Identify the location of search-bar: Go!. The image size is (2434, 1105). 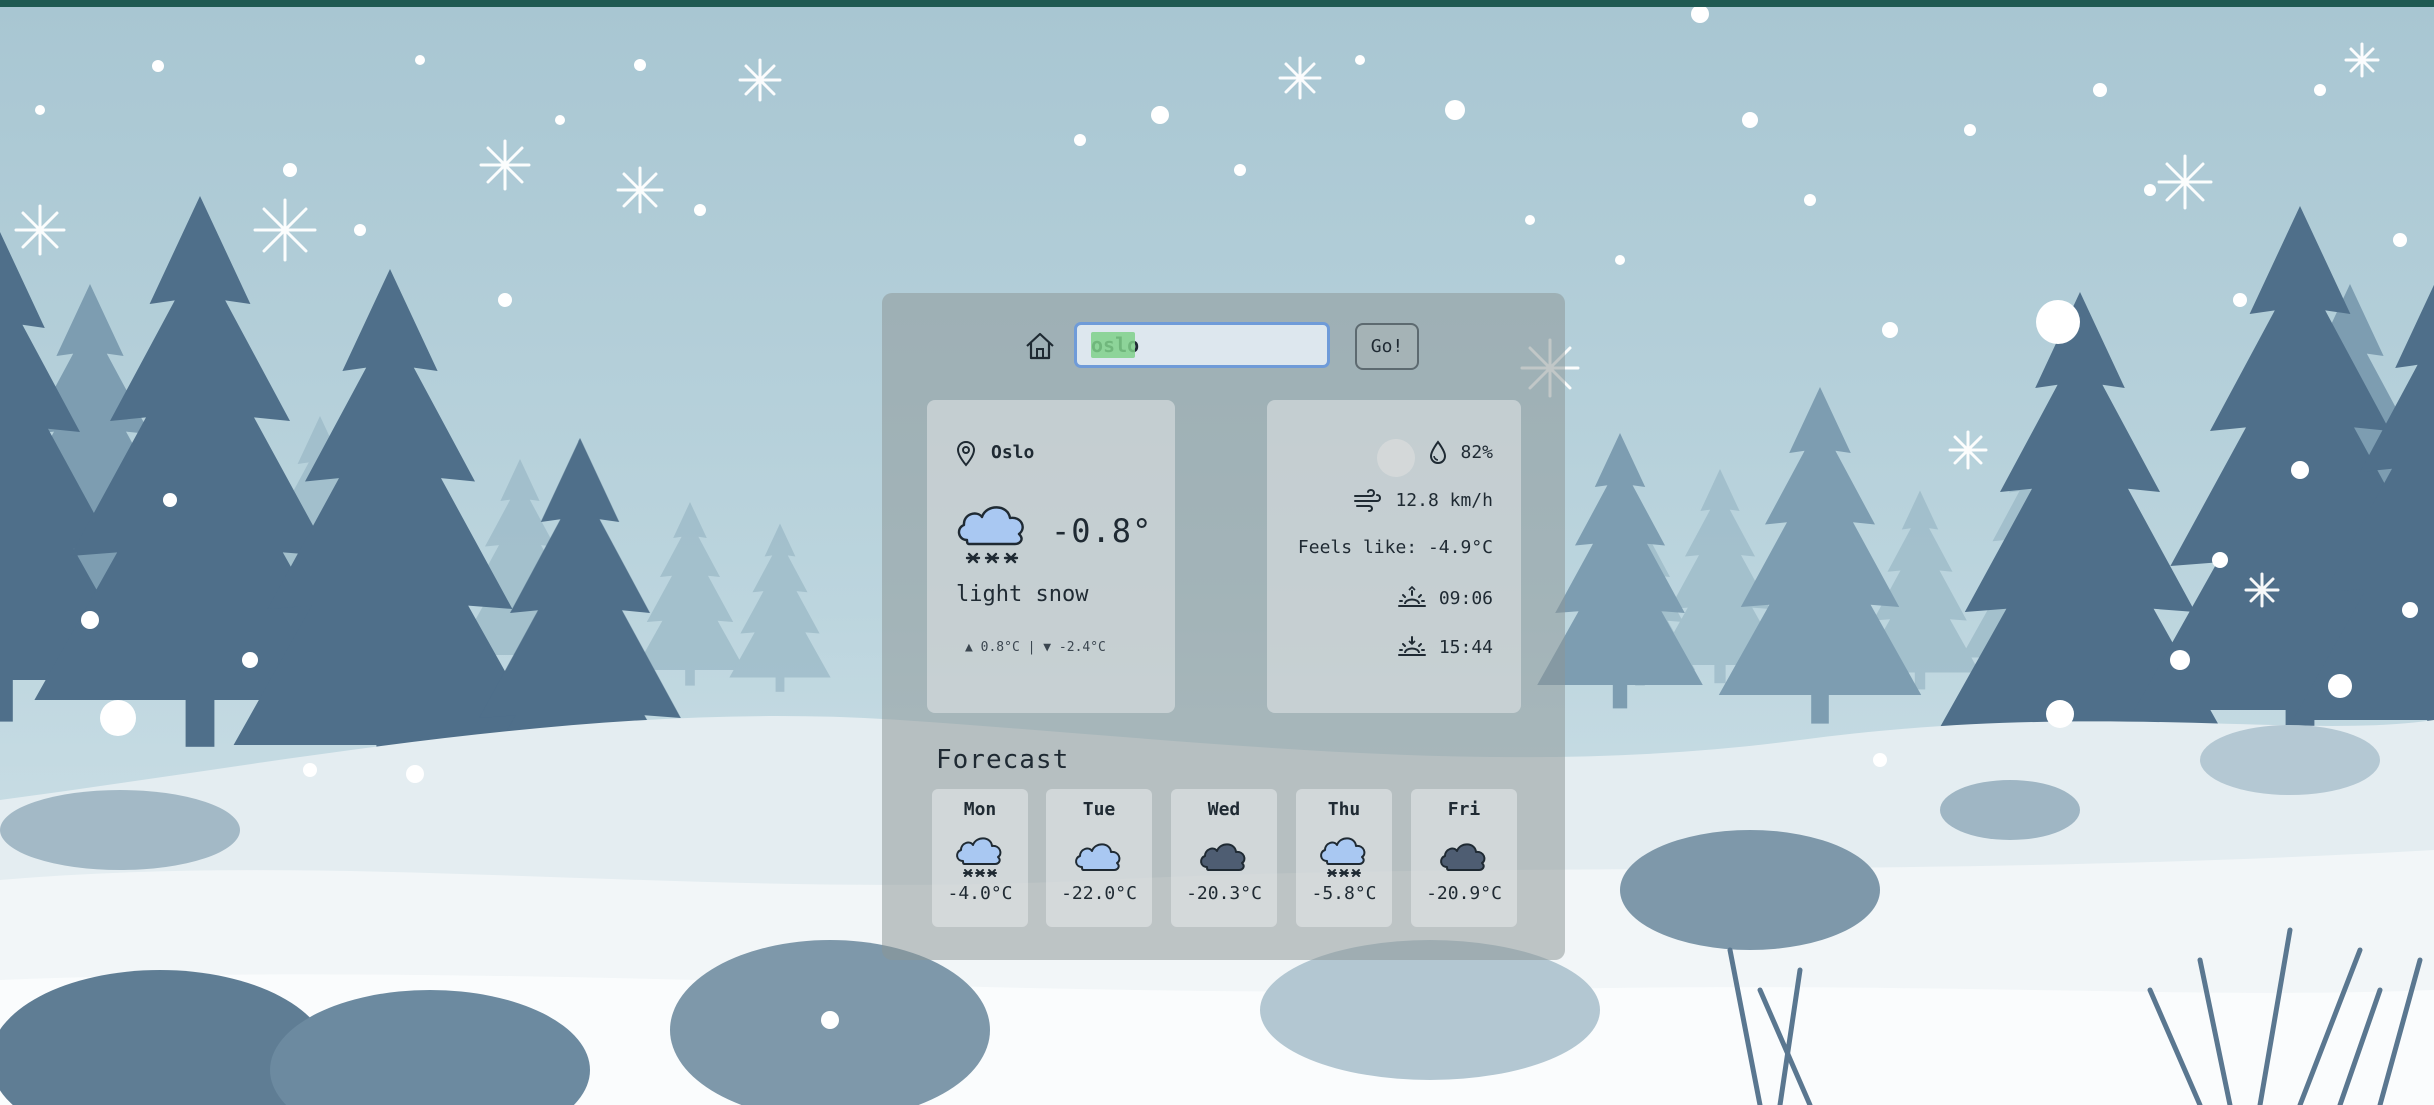
(1223, 348).